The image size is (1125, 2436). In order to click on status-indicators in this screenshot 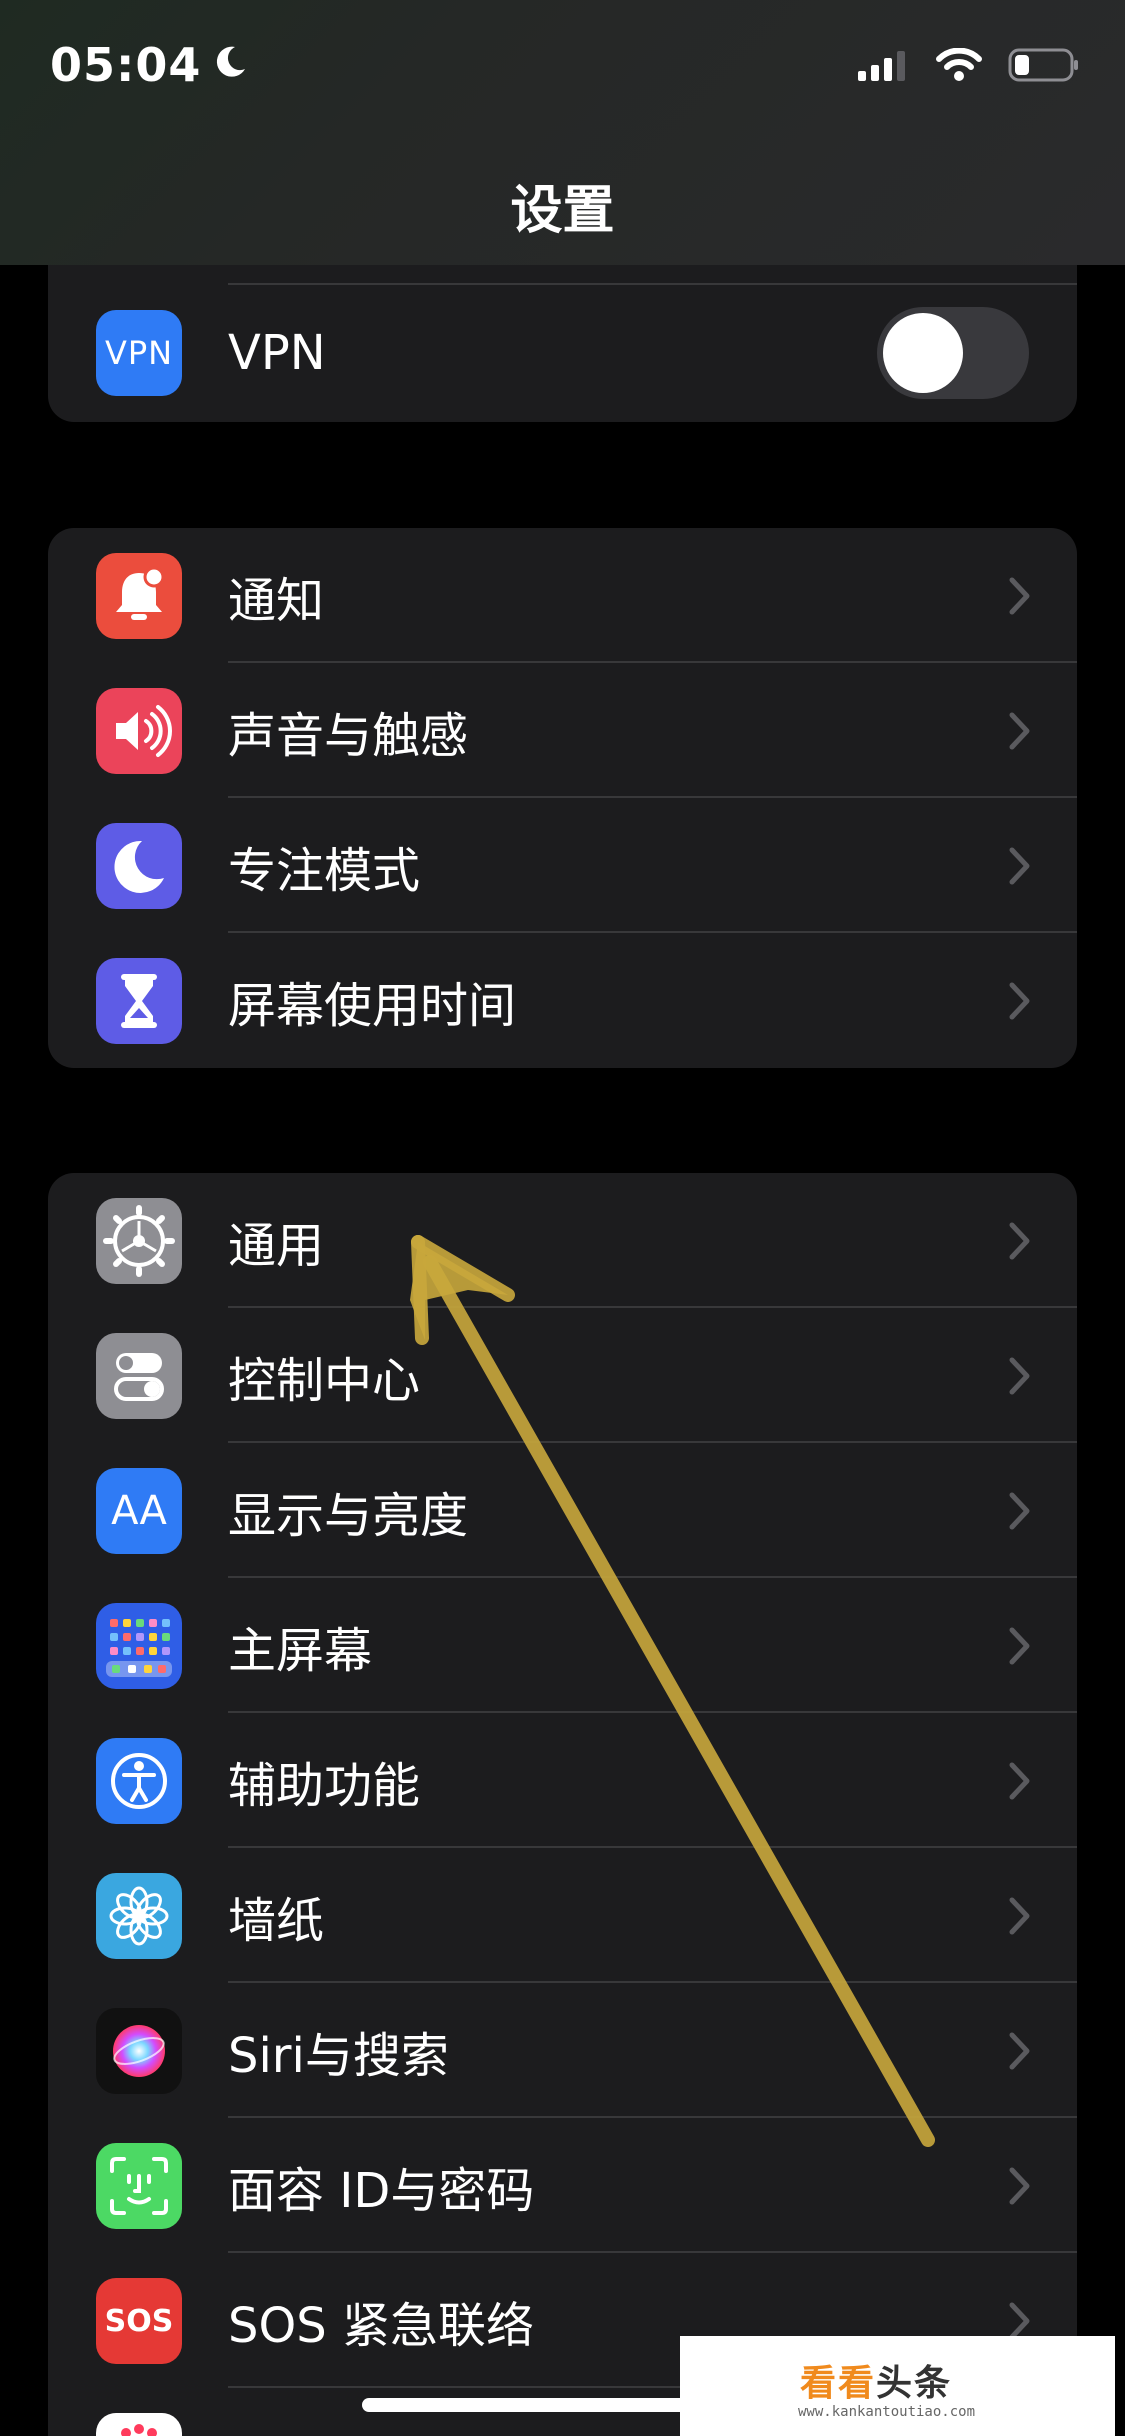, I will do `click(969, 66)`.